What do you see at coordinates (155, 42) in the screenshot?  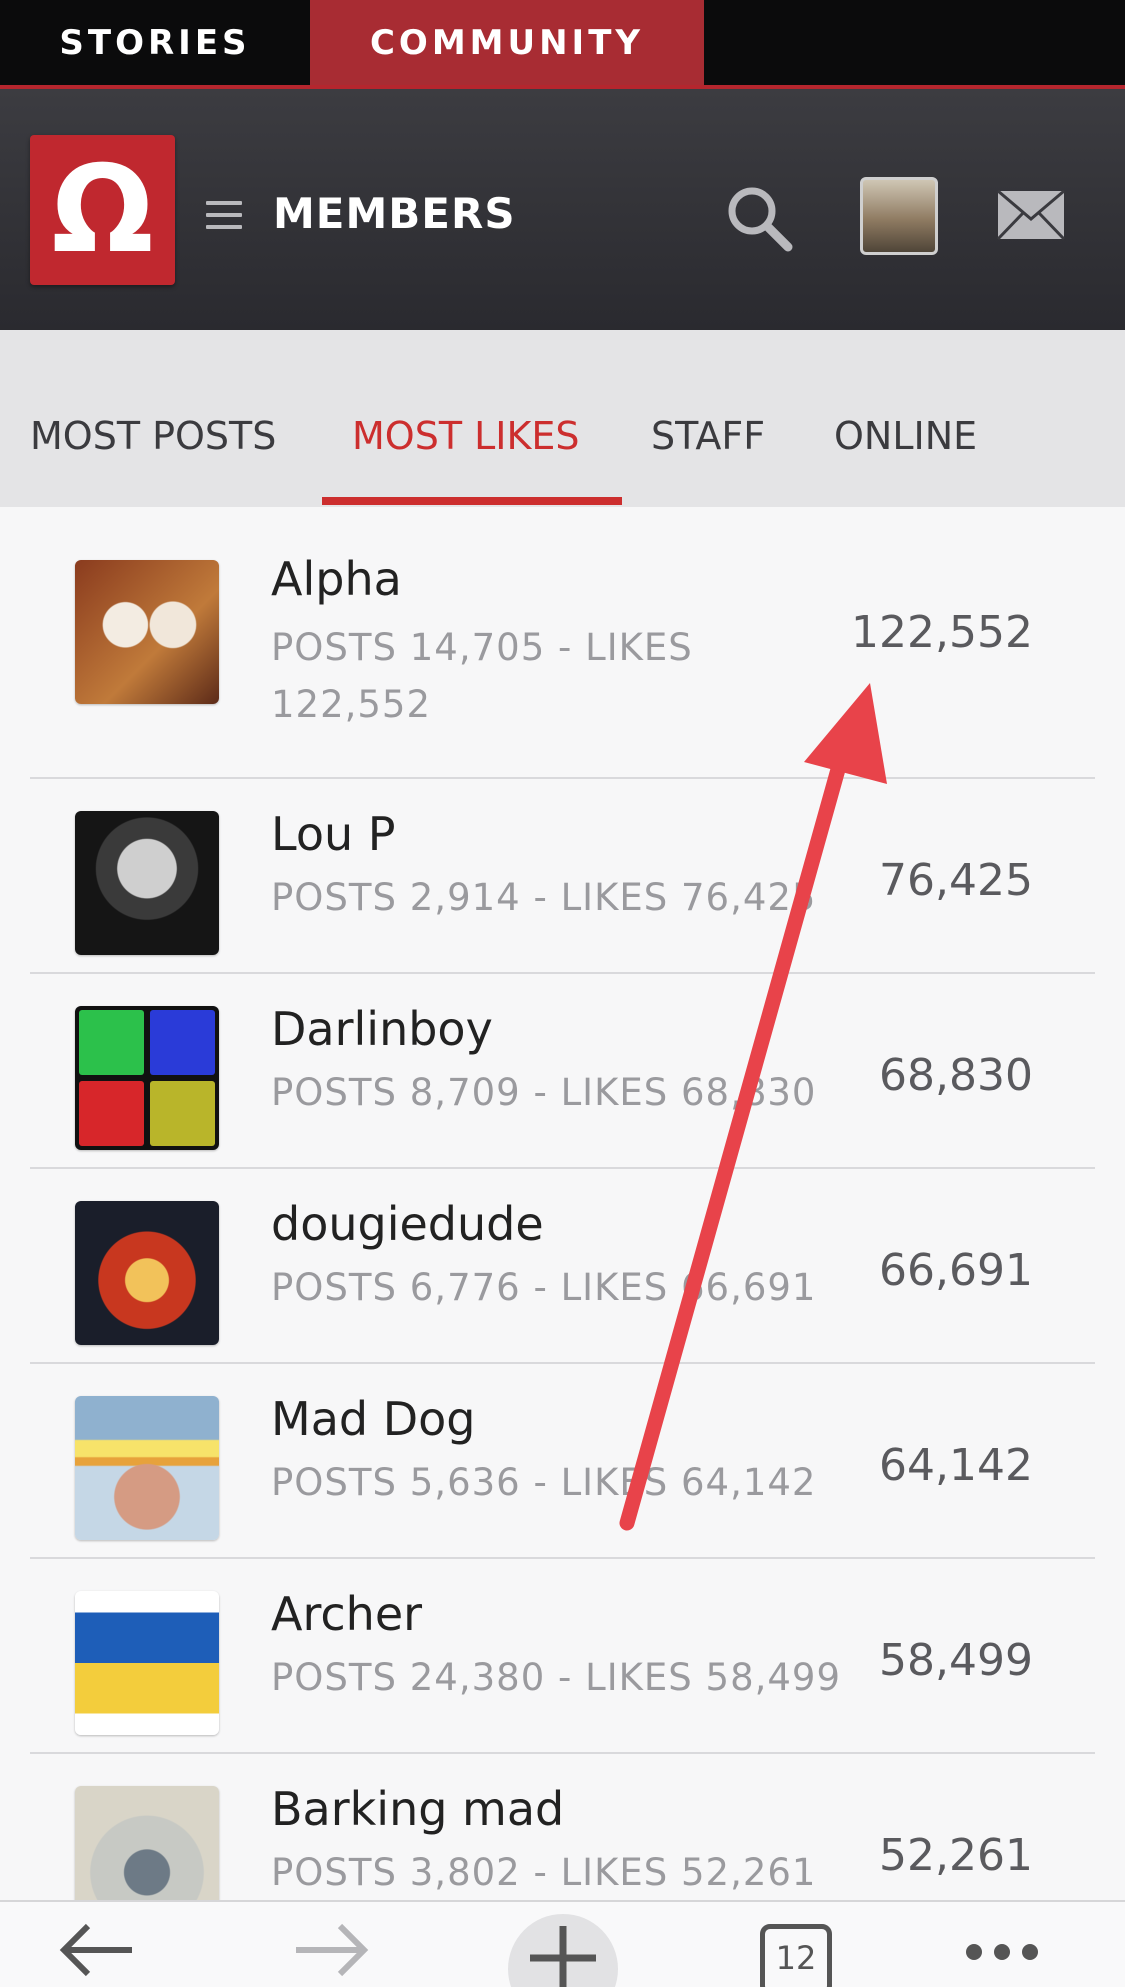 I see `top-tab-stories: STORIES` at bounding box center [155, 42].